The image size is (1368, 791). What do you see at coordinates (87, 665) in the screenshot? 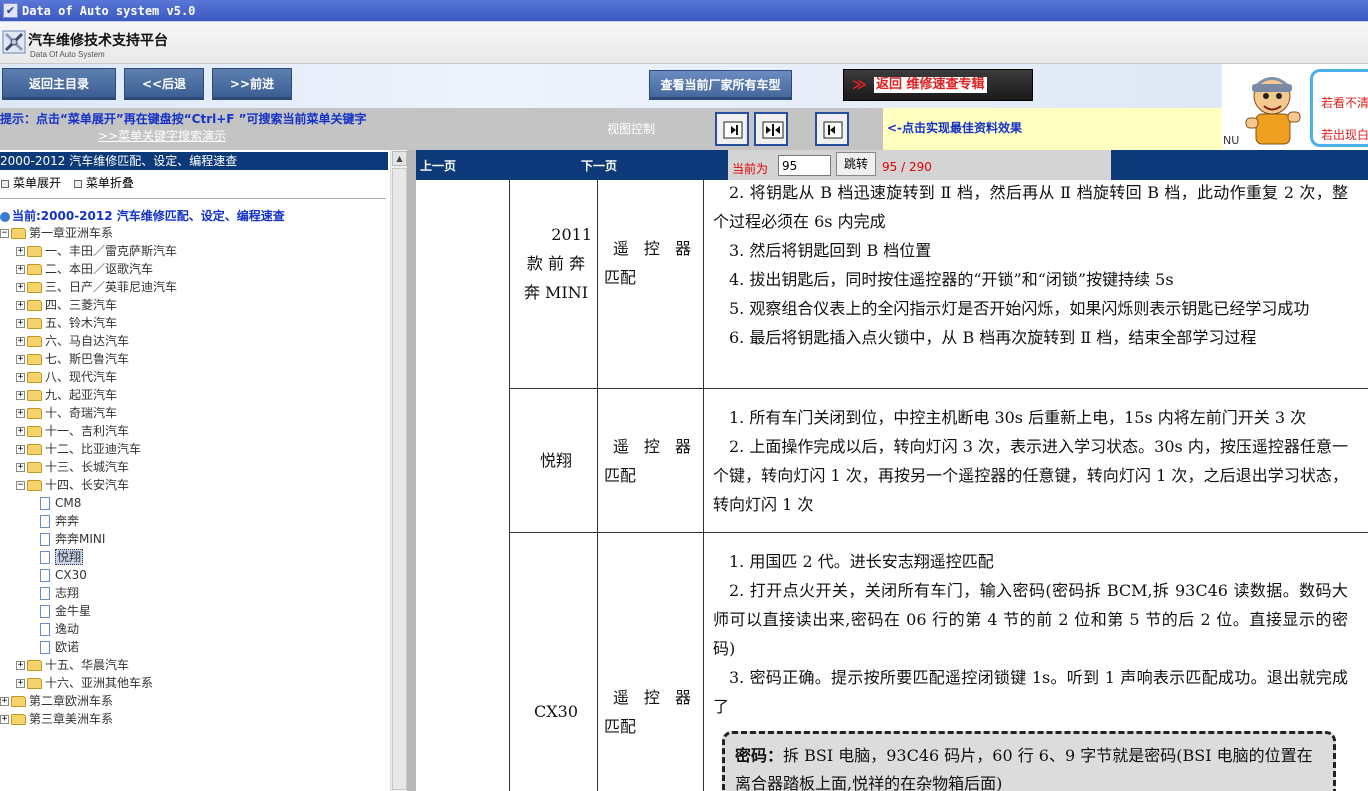
I see `tree-item-label: 十五、华晨汽车` at bounding box center [87, 665].